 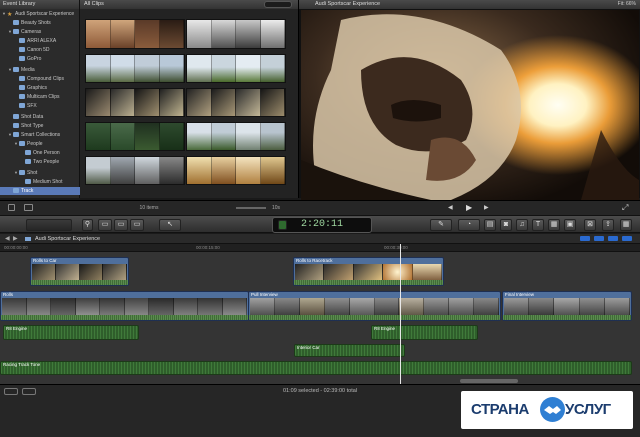 What do you see at coordinates (469, 225) in the screenshot?
I see `retime-icon: ◔` at bounding box center [469, 225].